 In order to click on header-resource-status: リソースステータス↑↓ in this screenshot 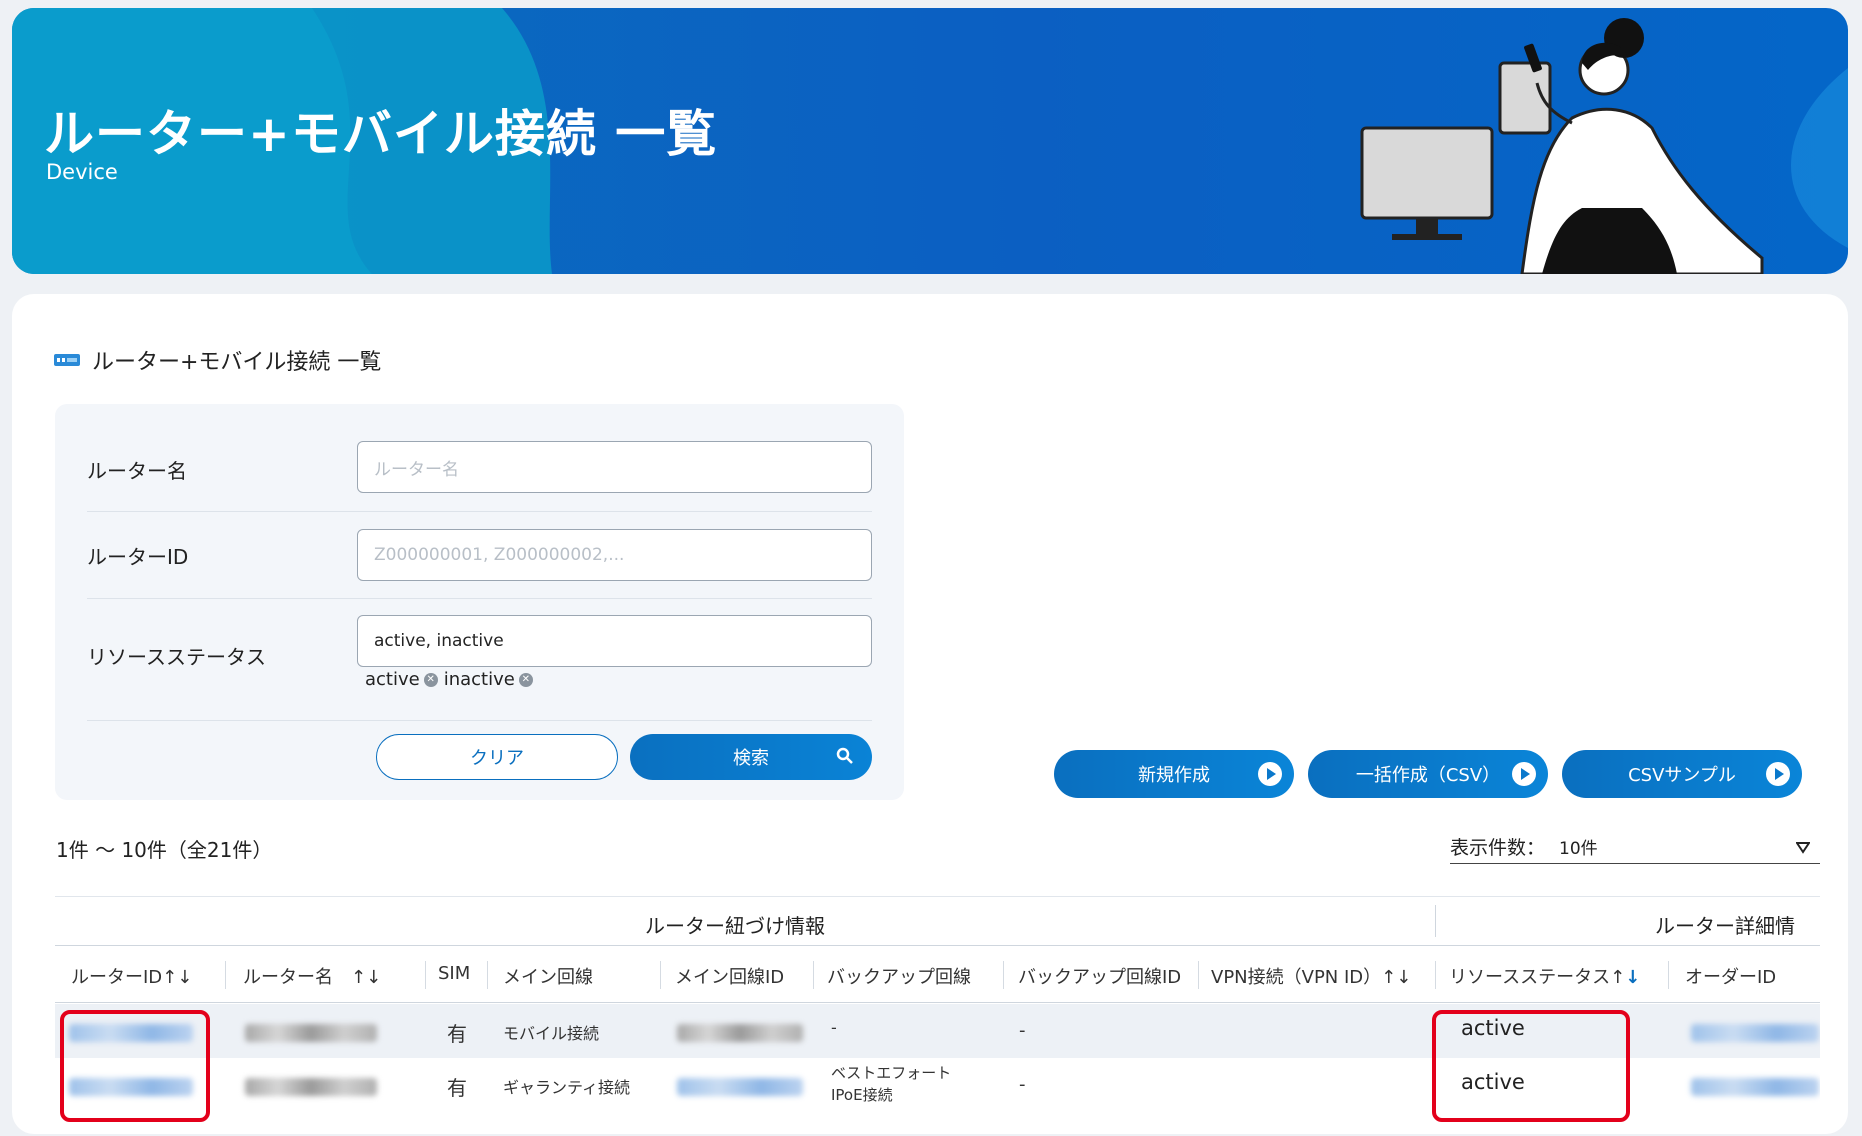, I will do `click(1544, 976)`.